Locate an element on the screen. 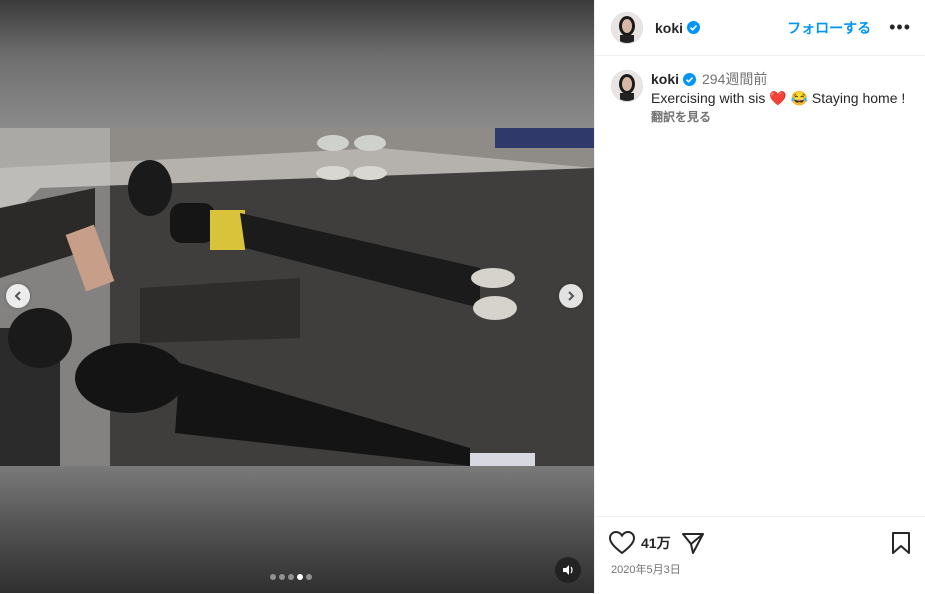 The image size is (925, 594). carousel-indicator is located at coordinates (291, 577).